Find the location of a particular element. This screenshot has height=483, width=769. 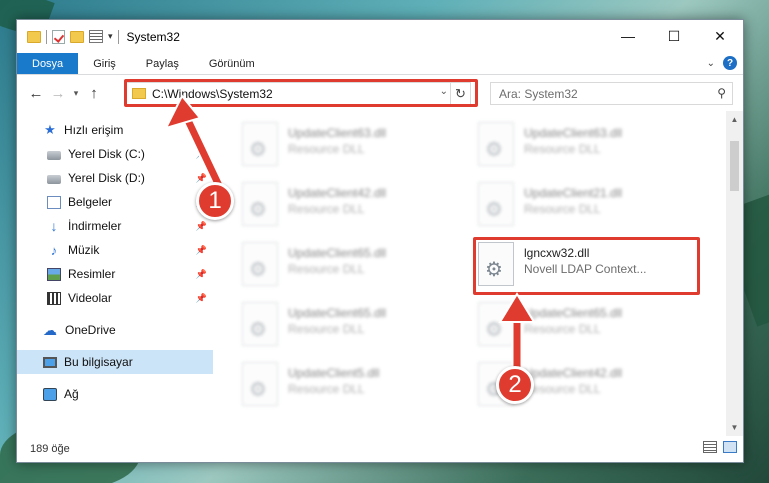

file-name: lgncxw32.dll is located at coordinates (557, 253).